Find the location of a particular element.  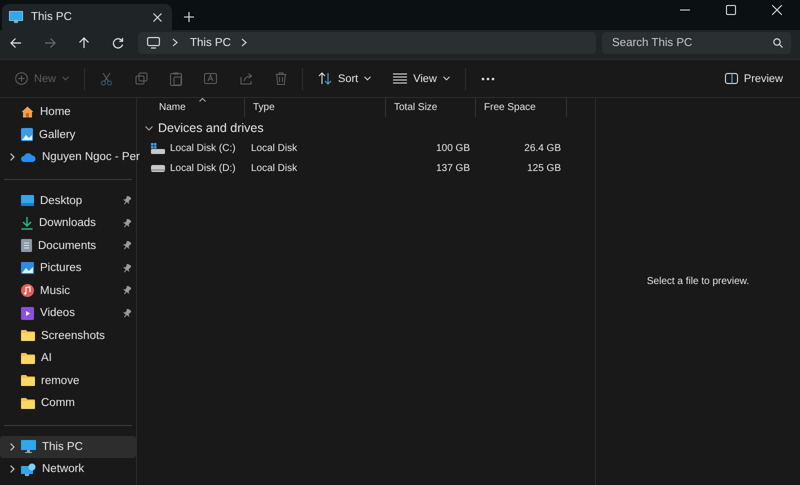

table-cell-text: 137 GB is located at coordinates (453, 169).